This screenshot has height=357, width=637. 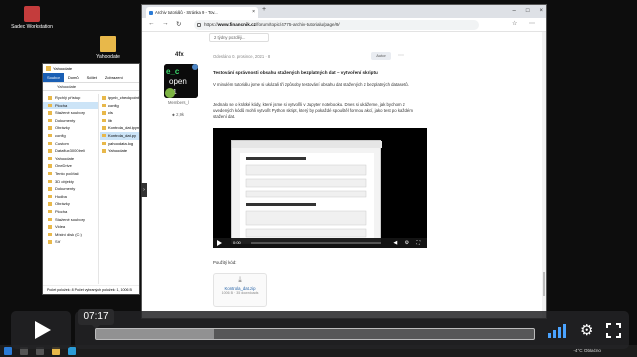 I want to click on video-frame-notebook, so click(x=306, y=192).